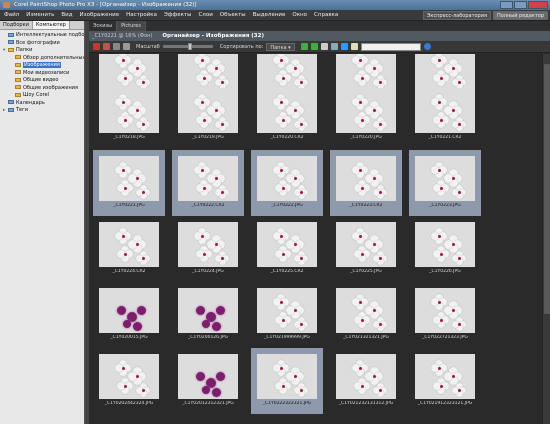 The height and width of the screenshot is (424, 550). Describe the element at coordinates (116, 46) in the screenshot. I see `slideshow-icon` at that location.